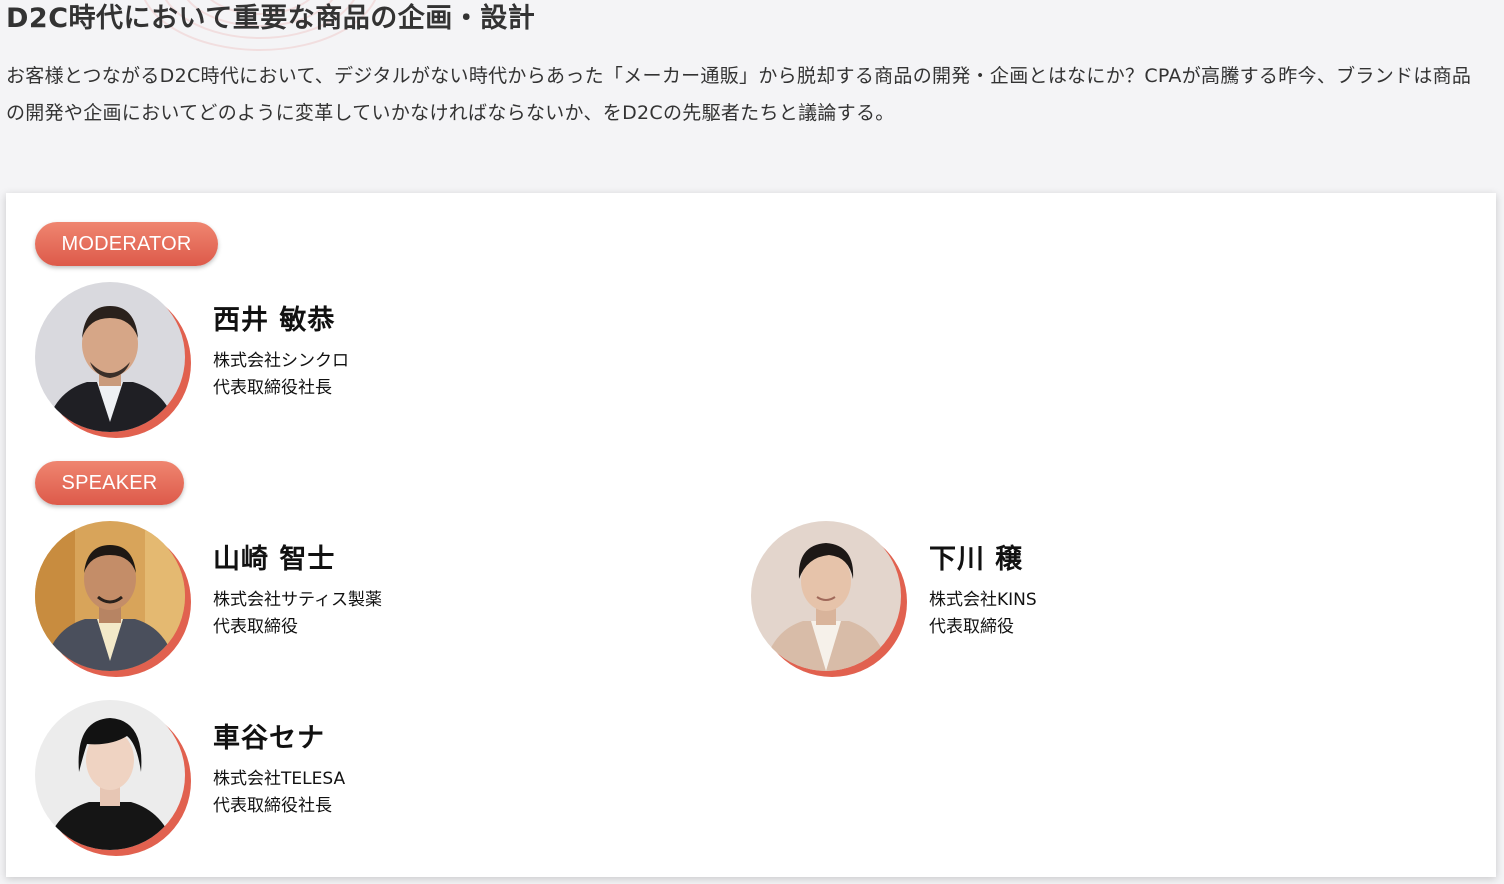  Describe the element at coordinates (271, 18) in the screenshot. I see `session-title: D2C時代において重要な商品の企画・設計` at that location.